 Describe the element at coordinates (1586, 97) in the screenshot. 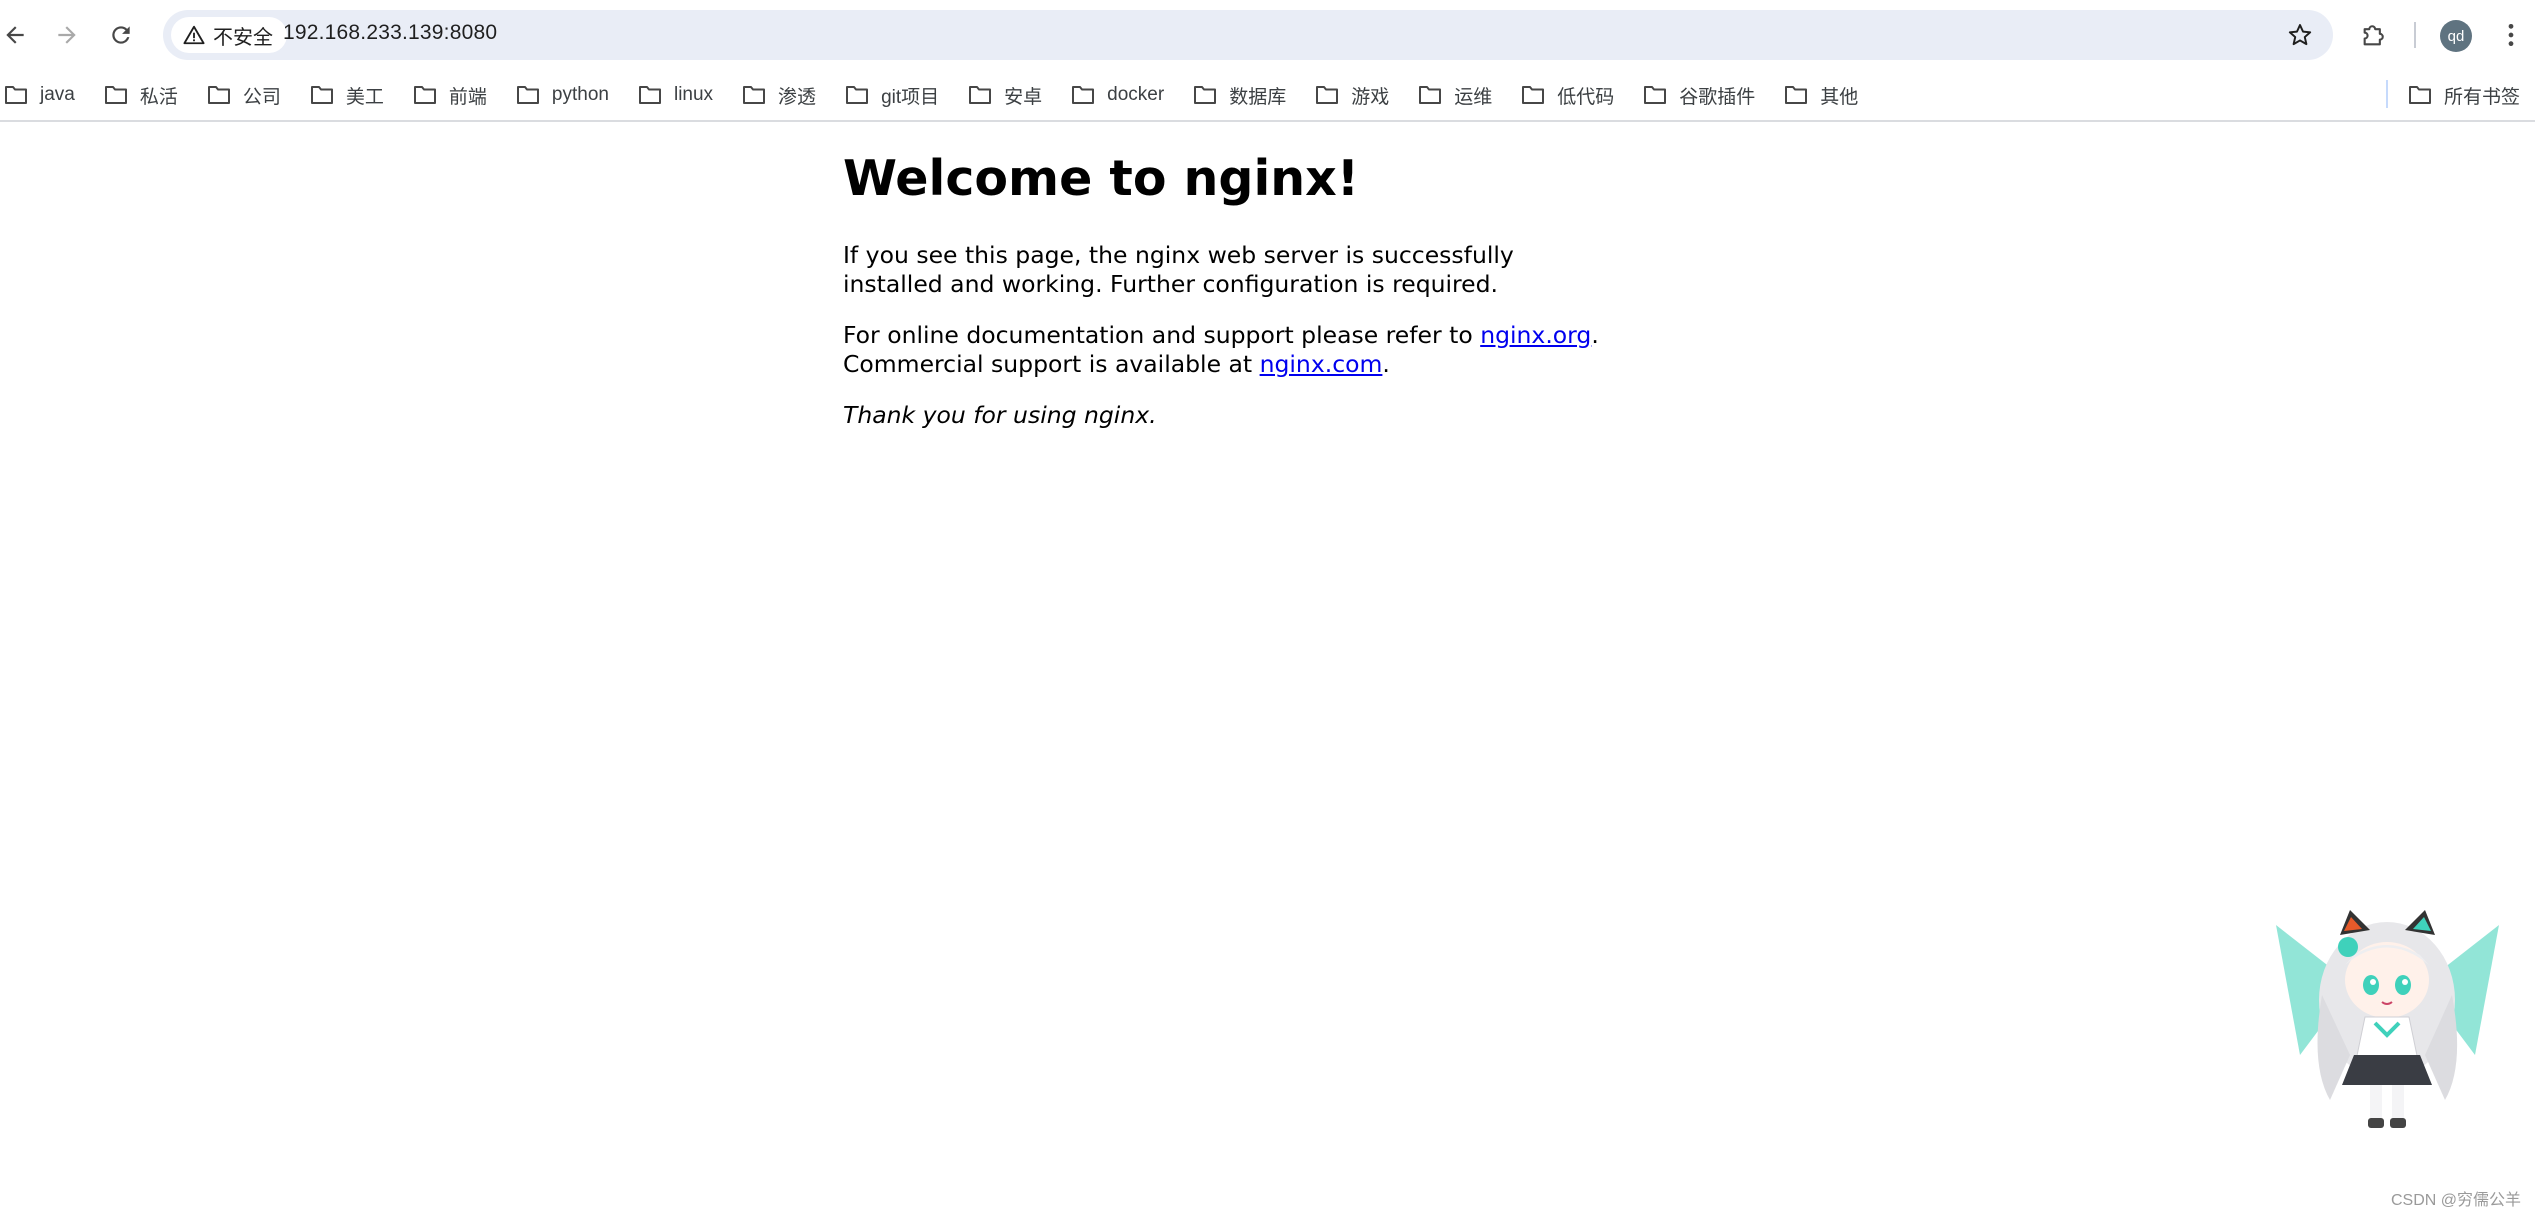

I see `bookmark-label: 低代码` at that location.